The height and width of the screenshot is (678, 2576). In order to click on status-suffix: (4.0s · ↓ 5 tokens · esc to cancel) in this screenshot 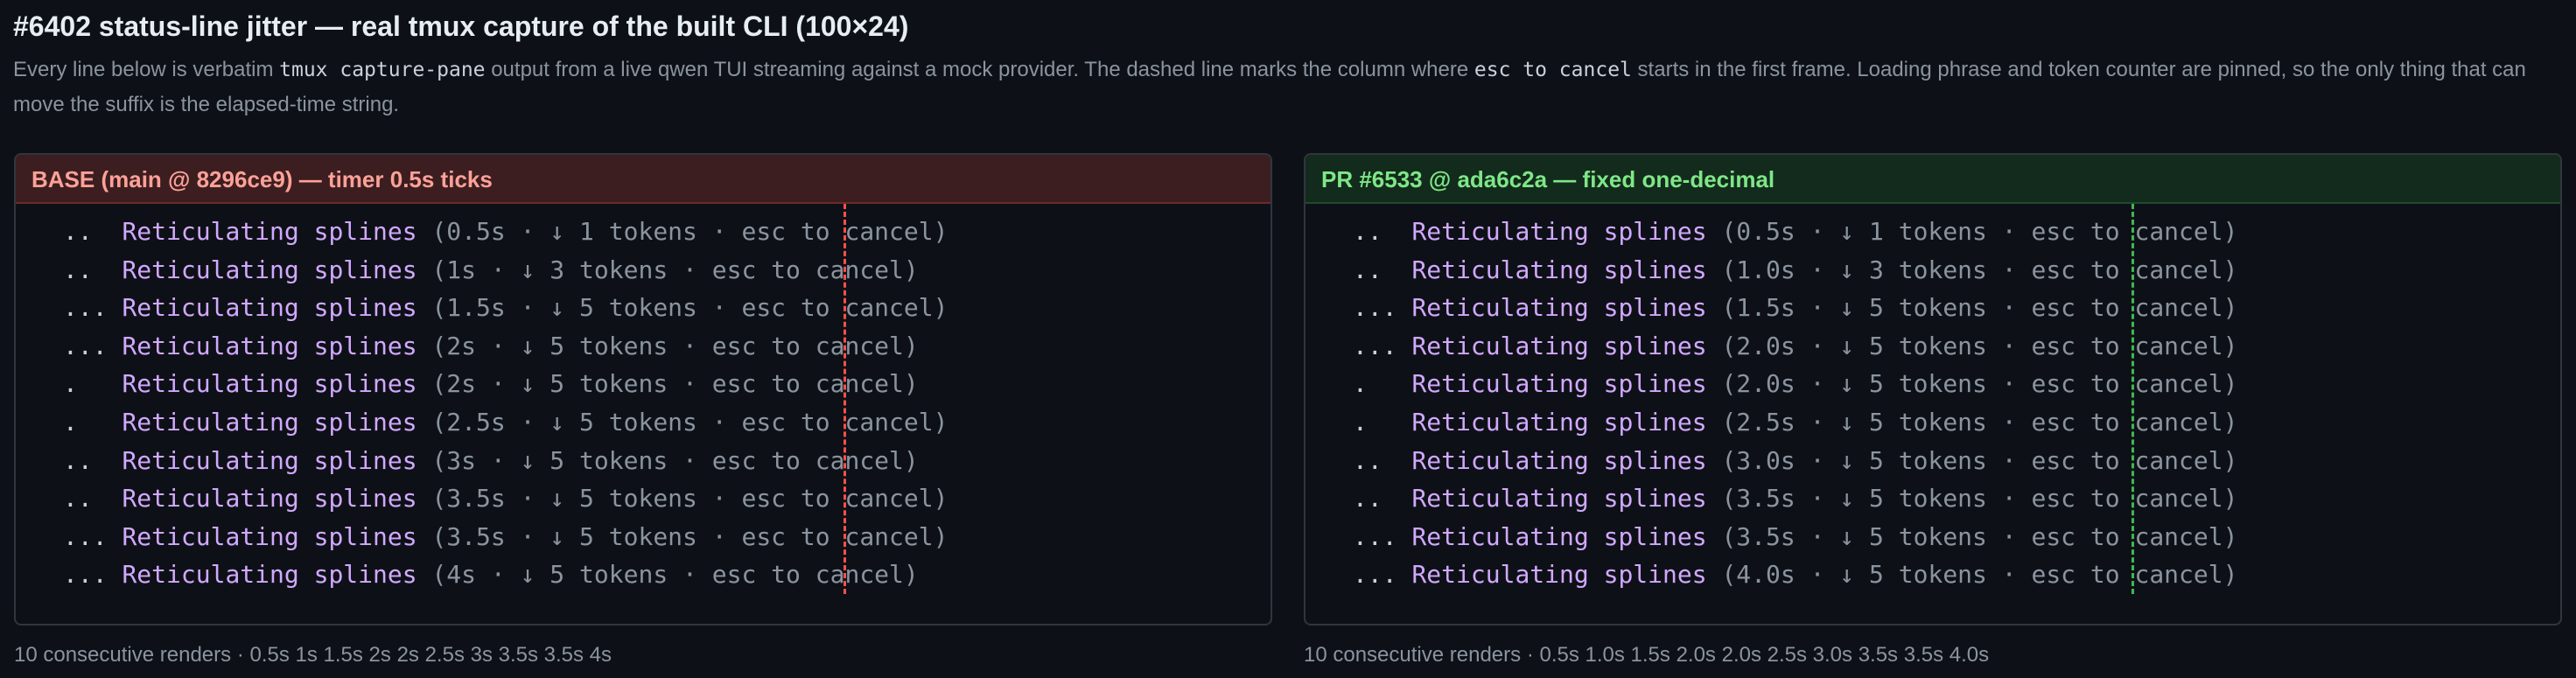, I will do `click(1972, 575)`.